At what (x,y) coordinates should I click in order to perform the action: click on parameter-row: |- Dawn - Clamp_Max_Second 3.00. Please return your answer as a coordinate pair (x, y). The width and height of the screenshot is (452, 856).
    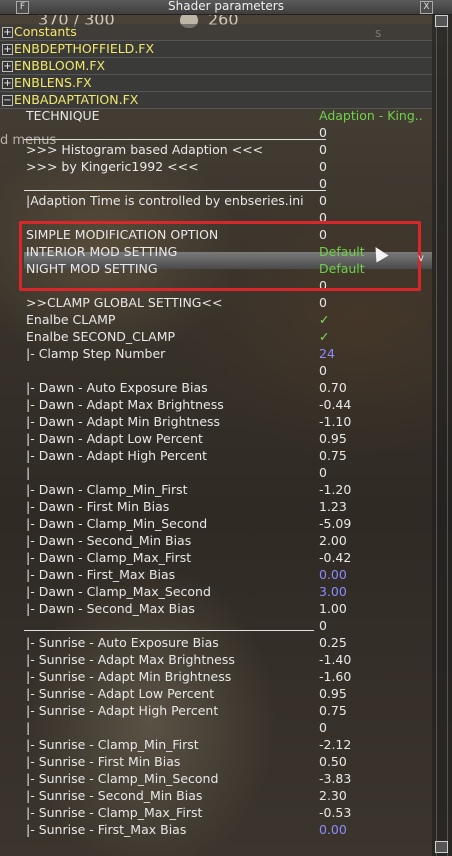
    Looking at the image, I should click on (216, 592).